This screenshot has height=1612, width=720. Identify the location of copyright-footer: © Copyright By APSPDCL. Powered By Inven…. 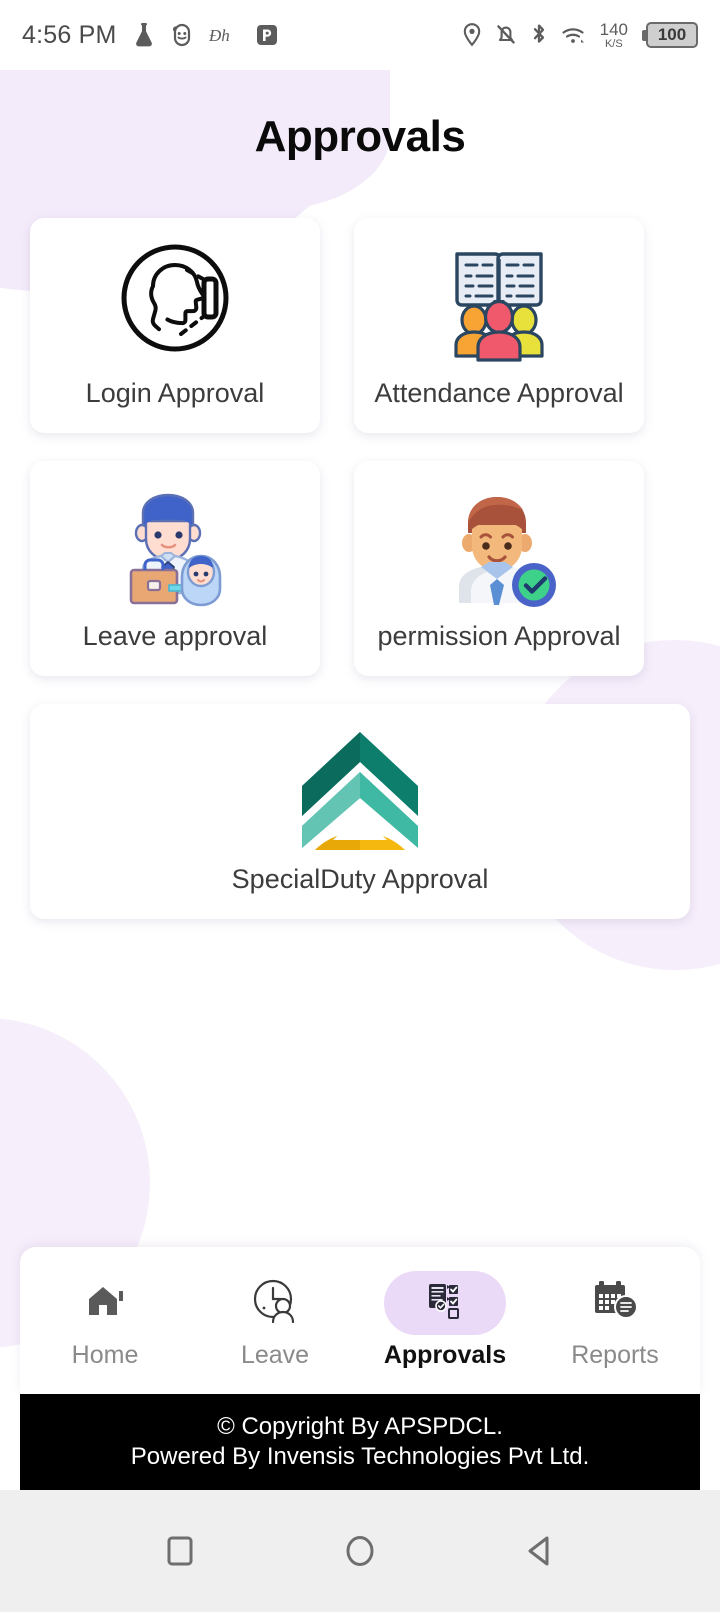
(360, 1442).